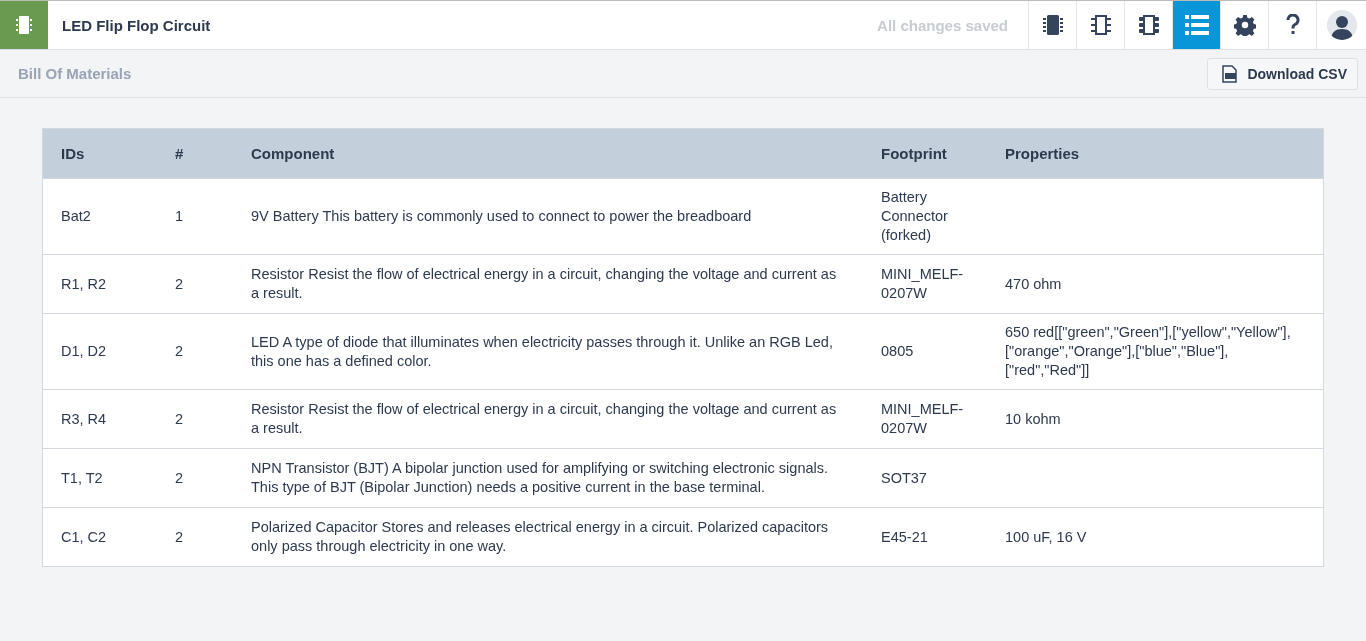 The width and height of the screenshot is (1366, 641). Describe the element at coordinates (904, 477) in the screenshot. I see `table-cell: SOT37` at that location.